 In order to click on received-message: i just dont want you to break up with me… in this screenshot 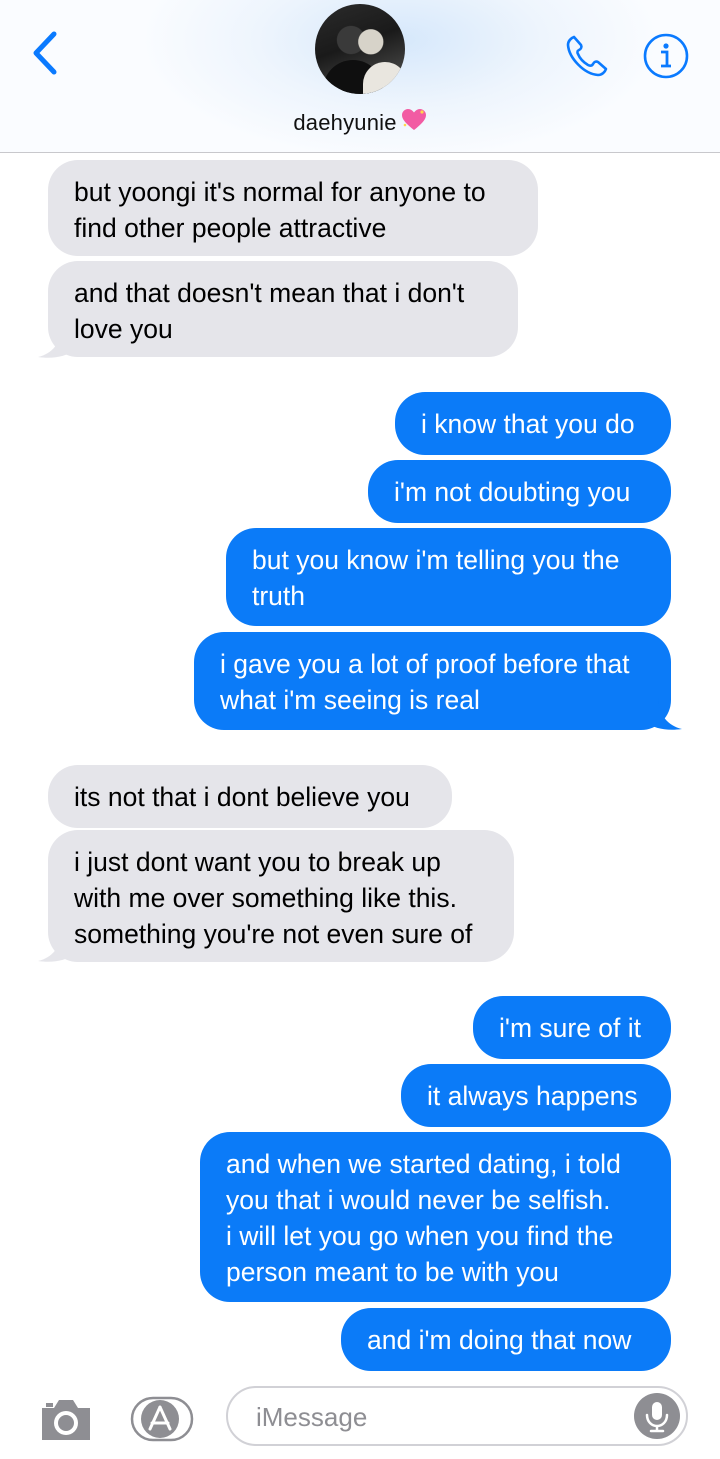, I will do `click(281, 896)`.